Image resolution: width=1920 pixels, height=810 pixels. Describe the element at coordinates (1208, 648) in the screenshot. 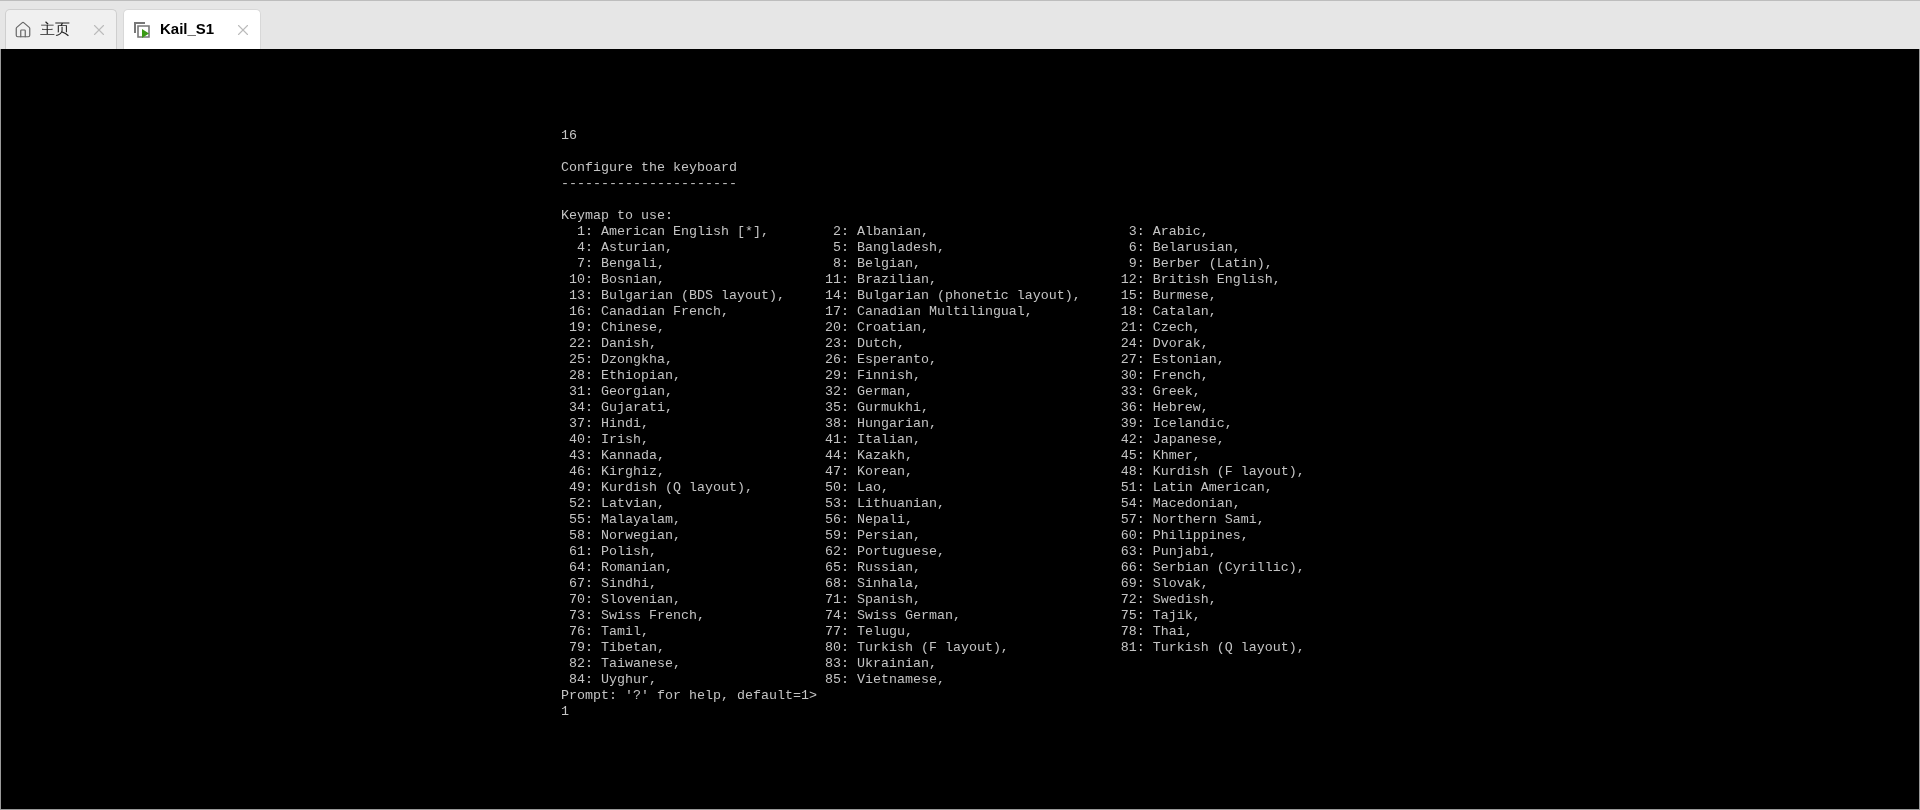

I see `keymap-option: 81: Turkish (Q layout),` at that location.